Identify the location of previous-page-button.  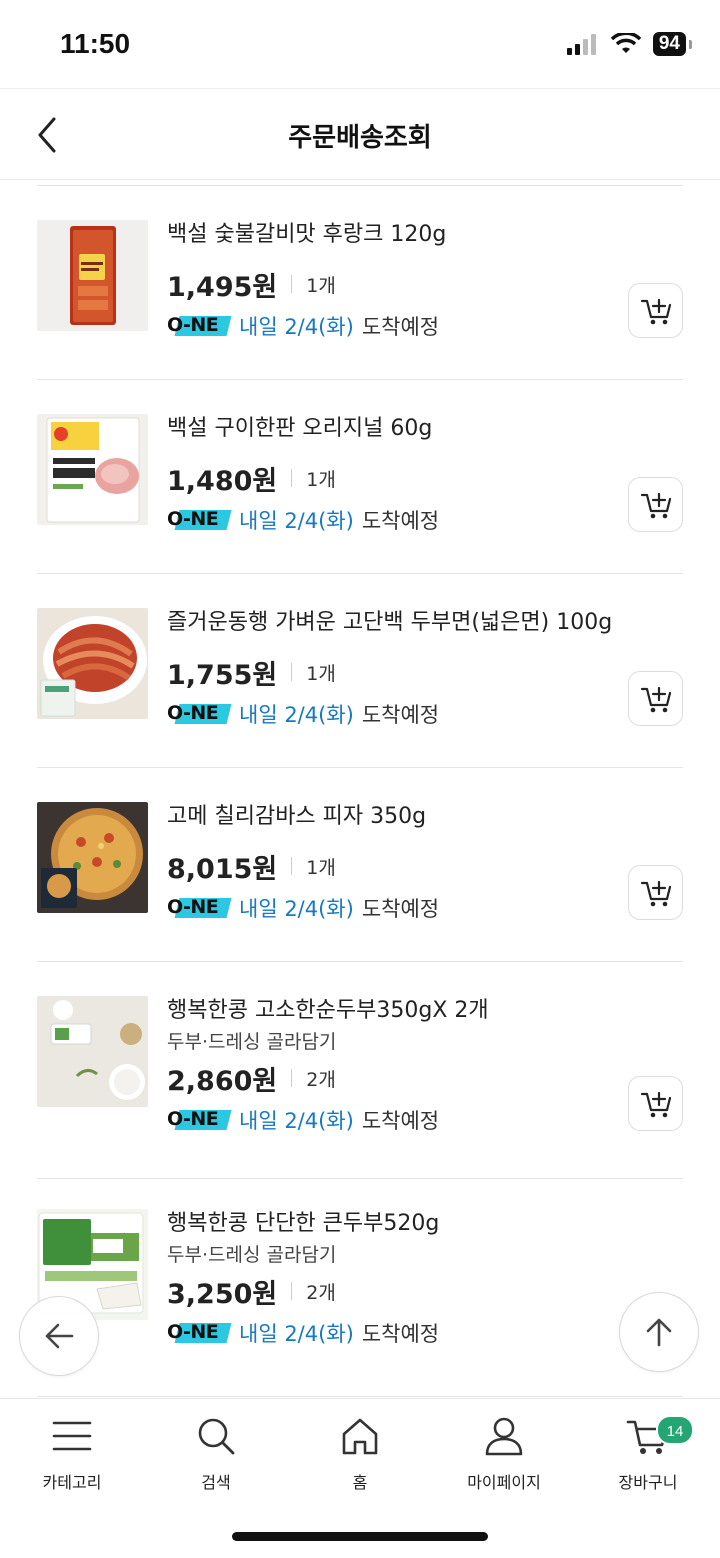
(59, 1336).